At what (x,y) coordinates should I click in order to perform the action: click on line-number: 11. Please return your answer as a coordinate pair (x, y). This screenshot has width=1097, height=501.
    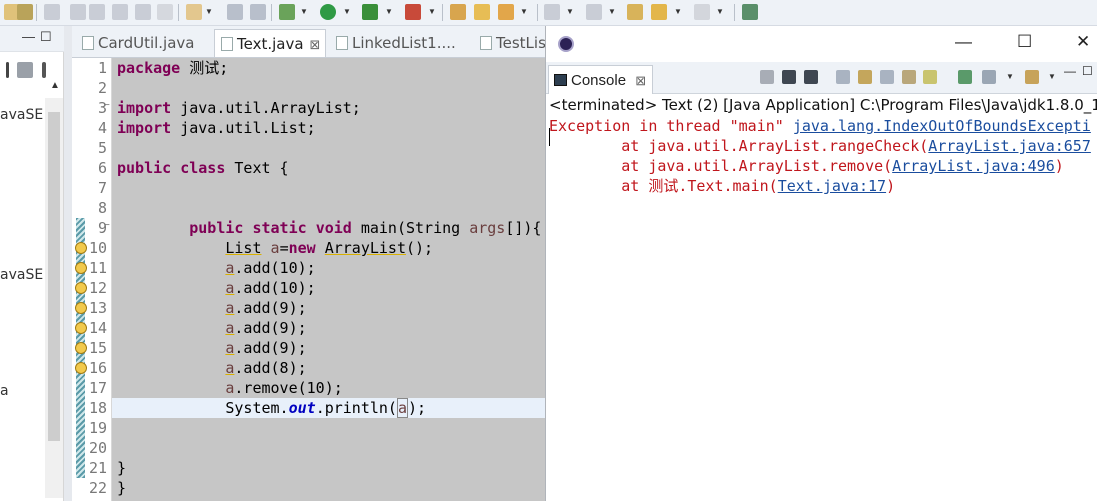
    Looking at the image, I should click on (97, 268).